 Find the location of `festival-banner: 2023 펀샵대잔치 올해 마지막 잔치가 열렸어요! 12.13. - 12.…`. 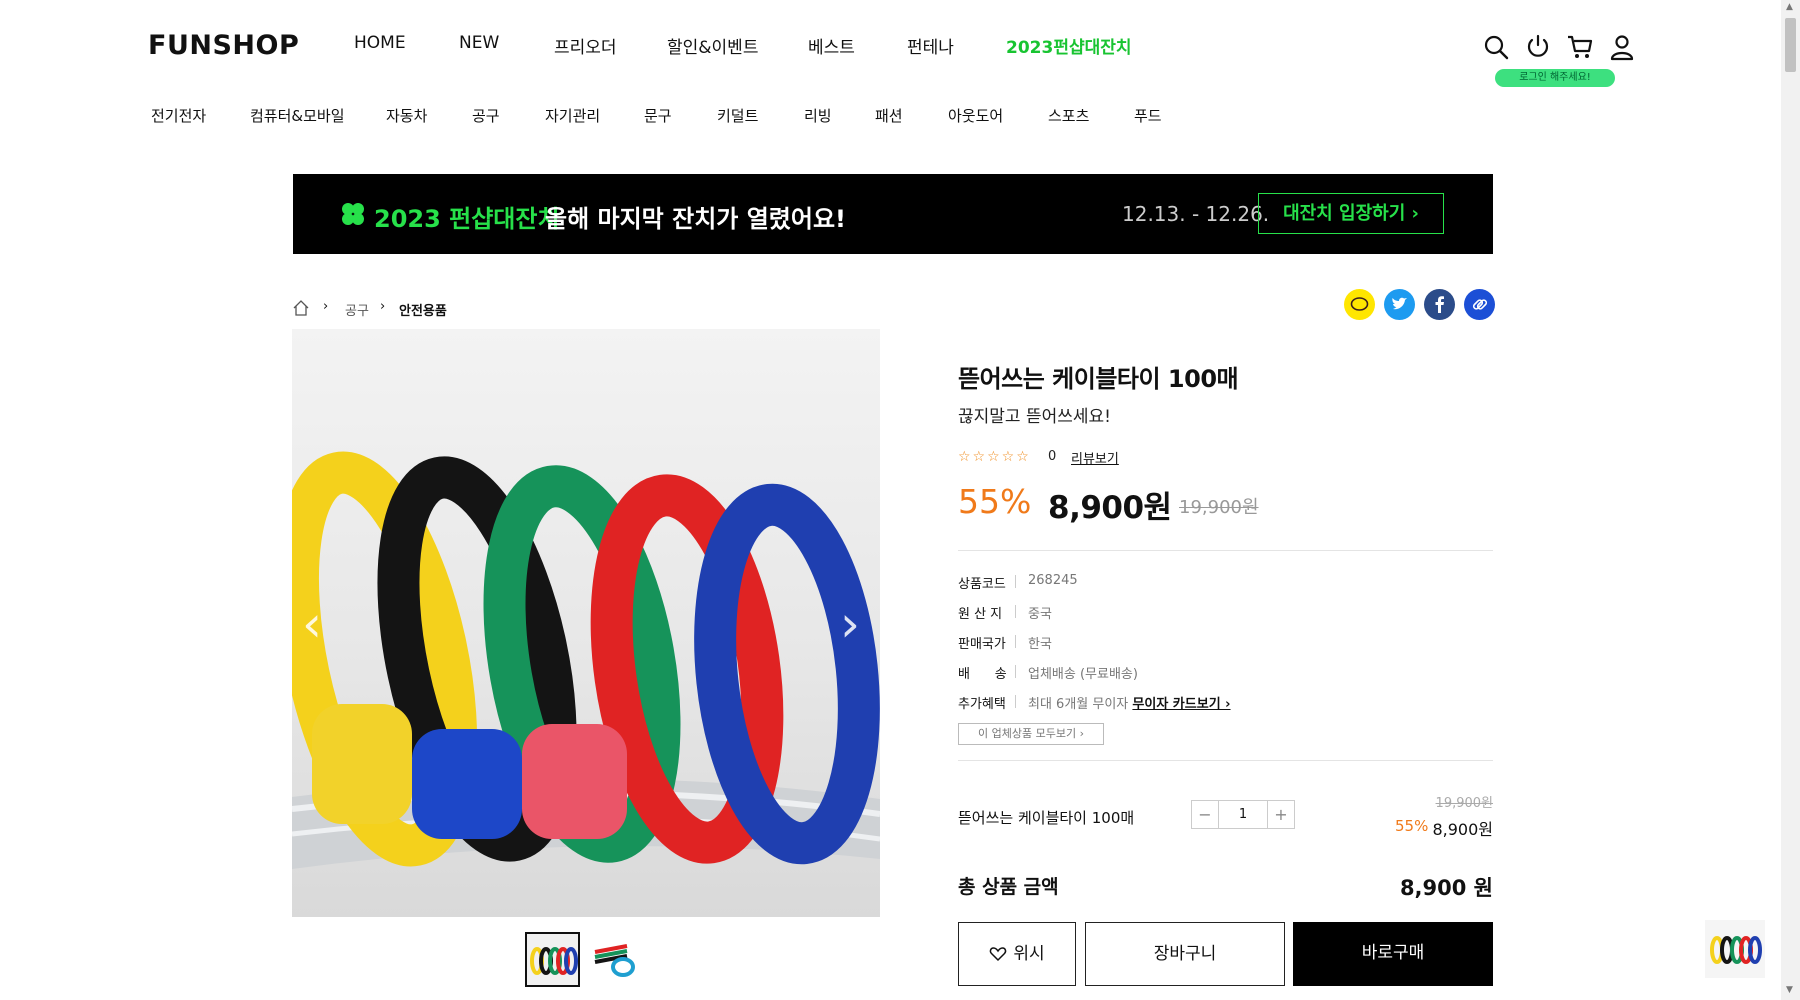

festival-banner: 2023 펀샵대잔치 올해 마지막 잔치가 열렸어요! 12.13. - 12.… is located at coordinates (893, 214).